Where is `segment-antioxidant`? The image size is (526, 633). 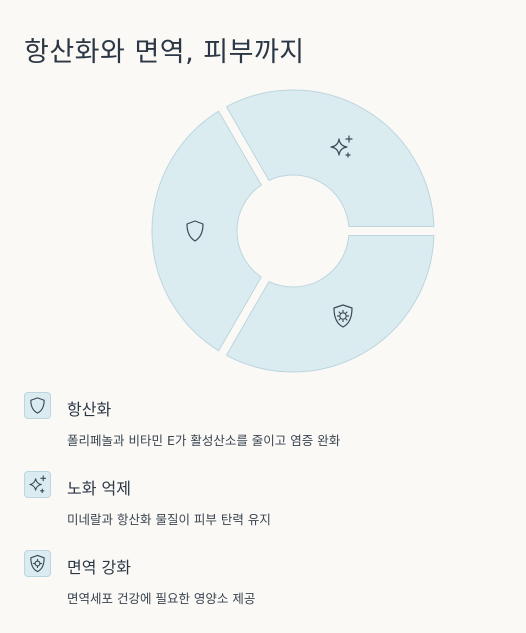
segment-antioxidant is located at coordinates (206, 231).